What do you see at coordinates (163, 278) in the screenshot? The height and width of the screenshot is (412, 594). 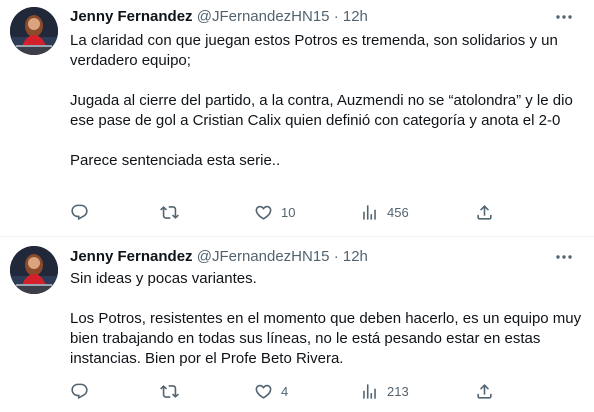 I see `tweet-paragraph: Sin ideas y pocas variantes.` at bounding box center [163, 278].